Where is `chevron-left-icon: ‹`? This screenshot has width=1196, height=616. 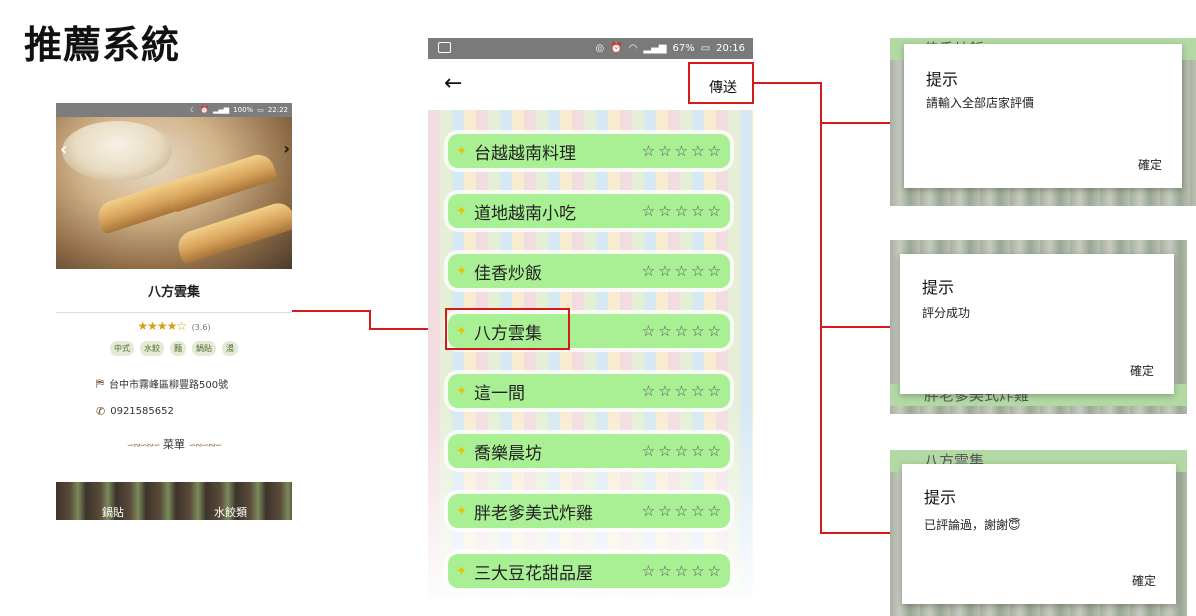 chevron-left-icon: ‹ is located at coordinates (63, 149).